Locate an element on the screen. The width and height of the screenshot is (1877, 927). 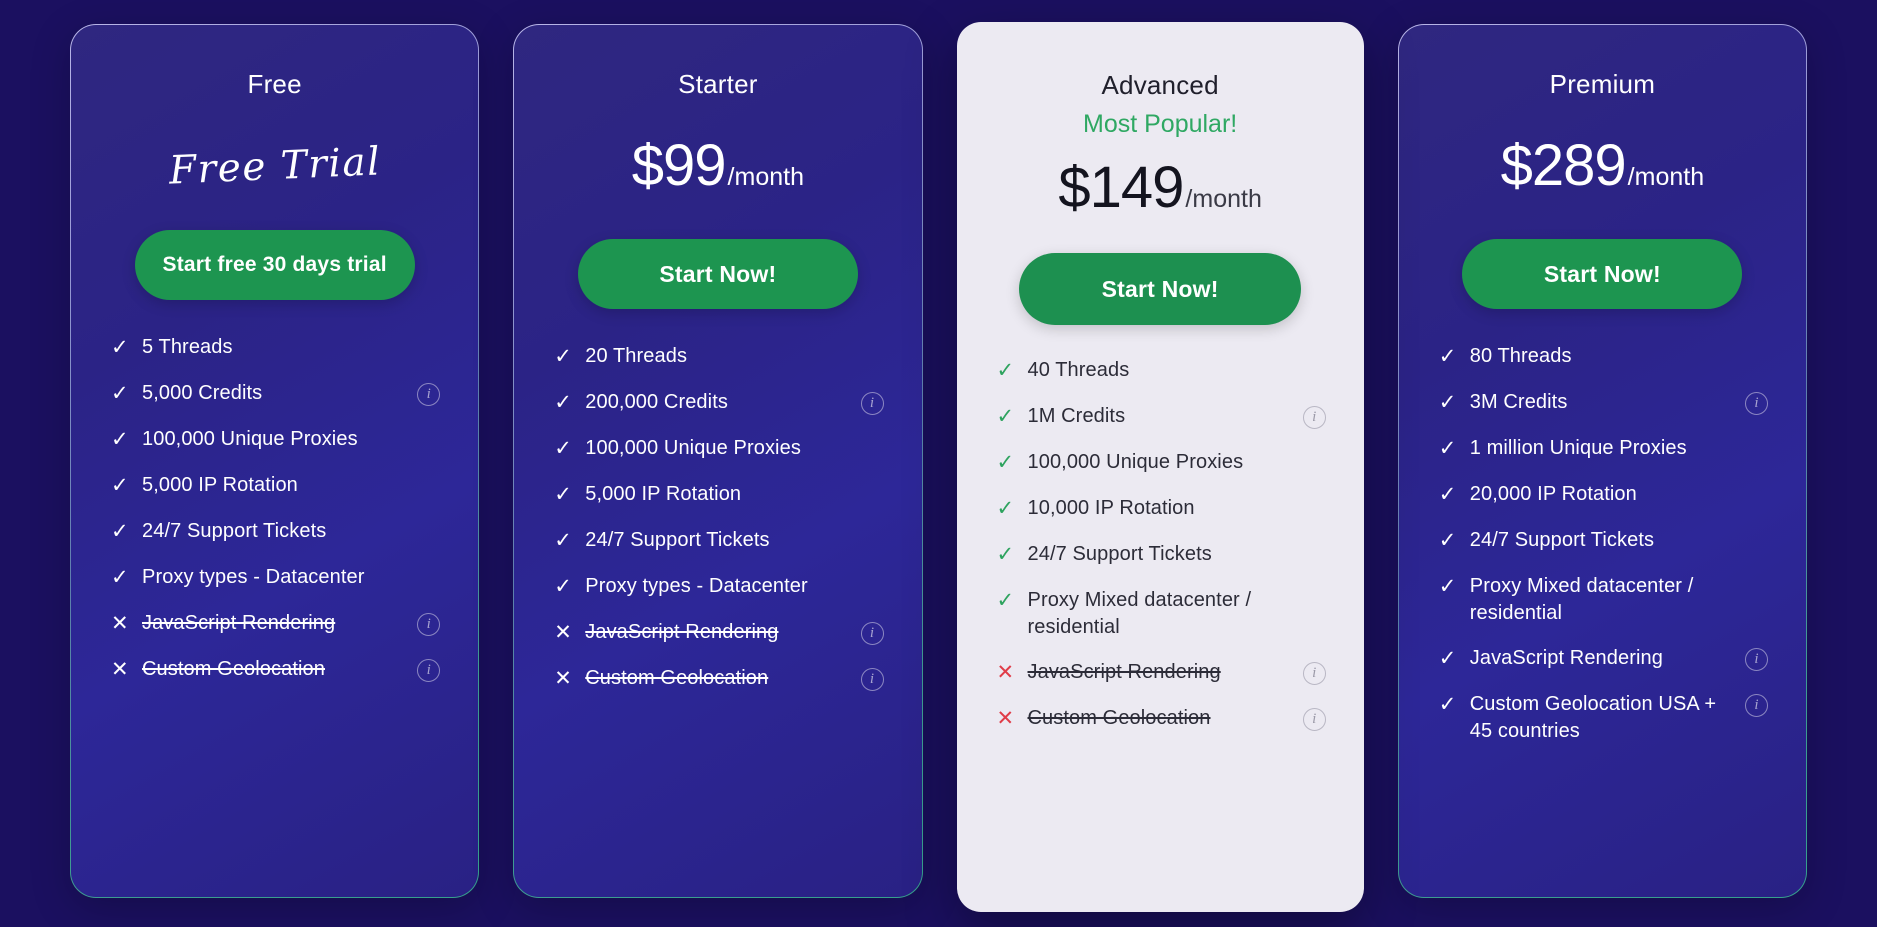
plan-name: Starter is located at coordinates (718, 84).